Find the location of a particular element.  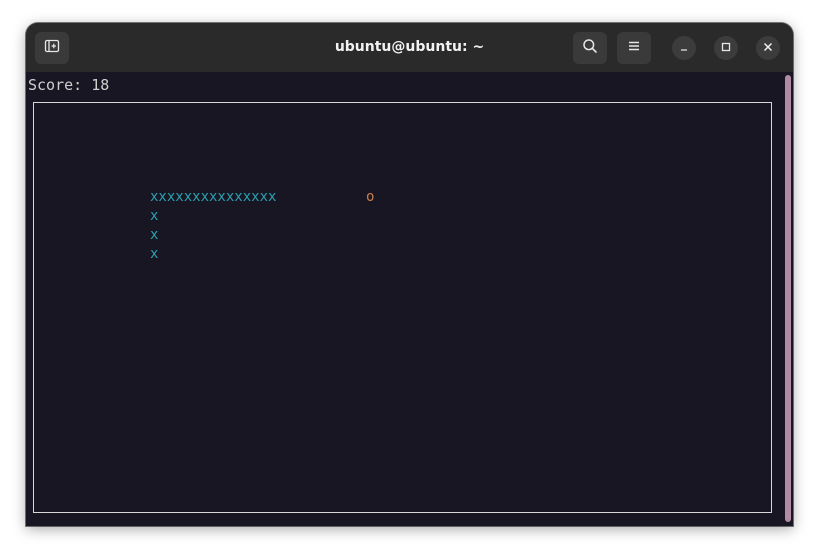

minimize-icon is located at coordinates (684, 48).